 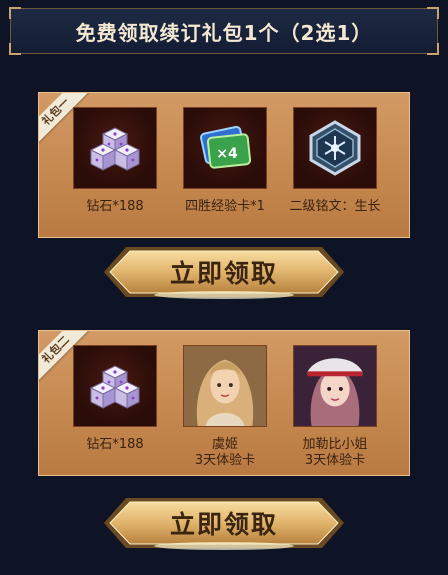 I want to click on page-title: 免费领取续订礼包1个（2选1）, so click(x=224, y=32).